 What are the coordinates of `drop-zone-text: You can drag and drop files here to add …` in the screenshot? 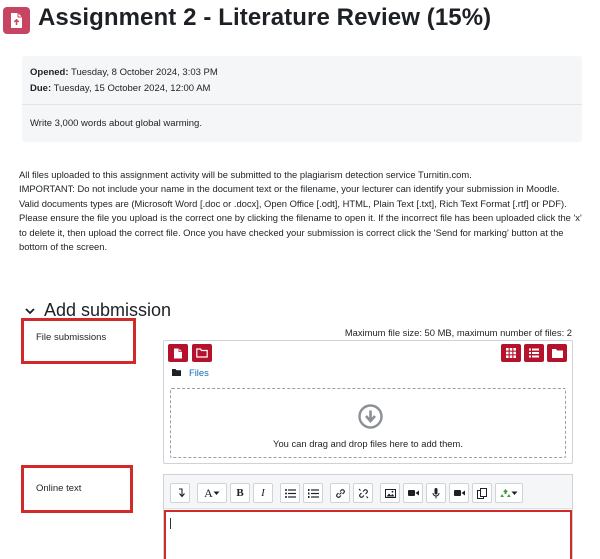 It's located at (368, 443).